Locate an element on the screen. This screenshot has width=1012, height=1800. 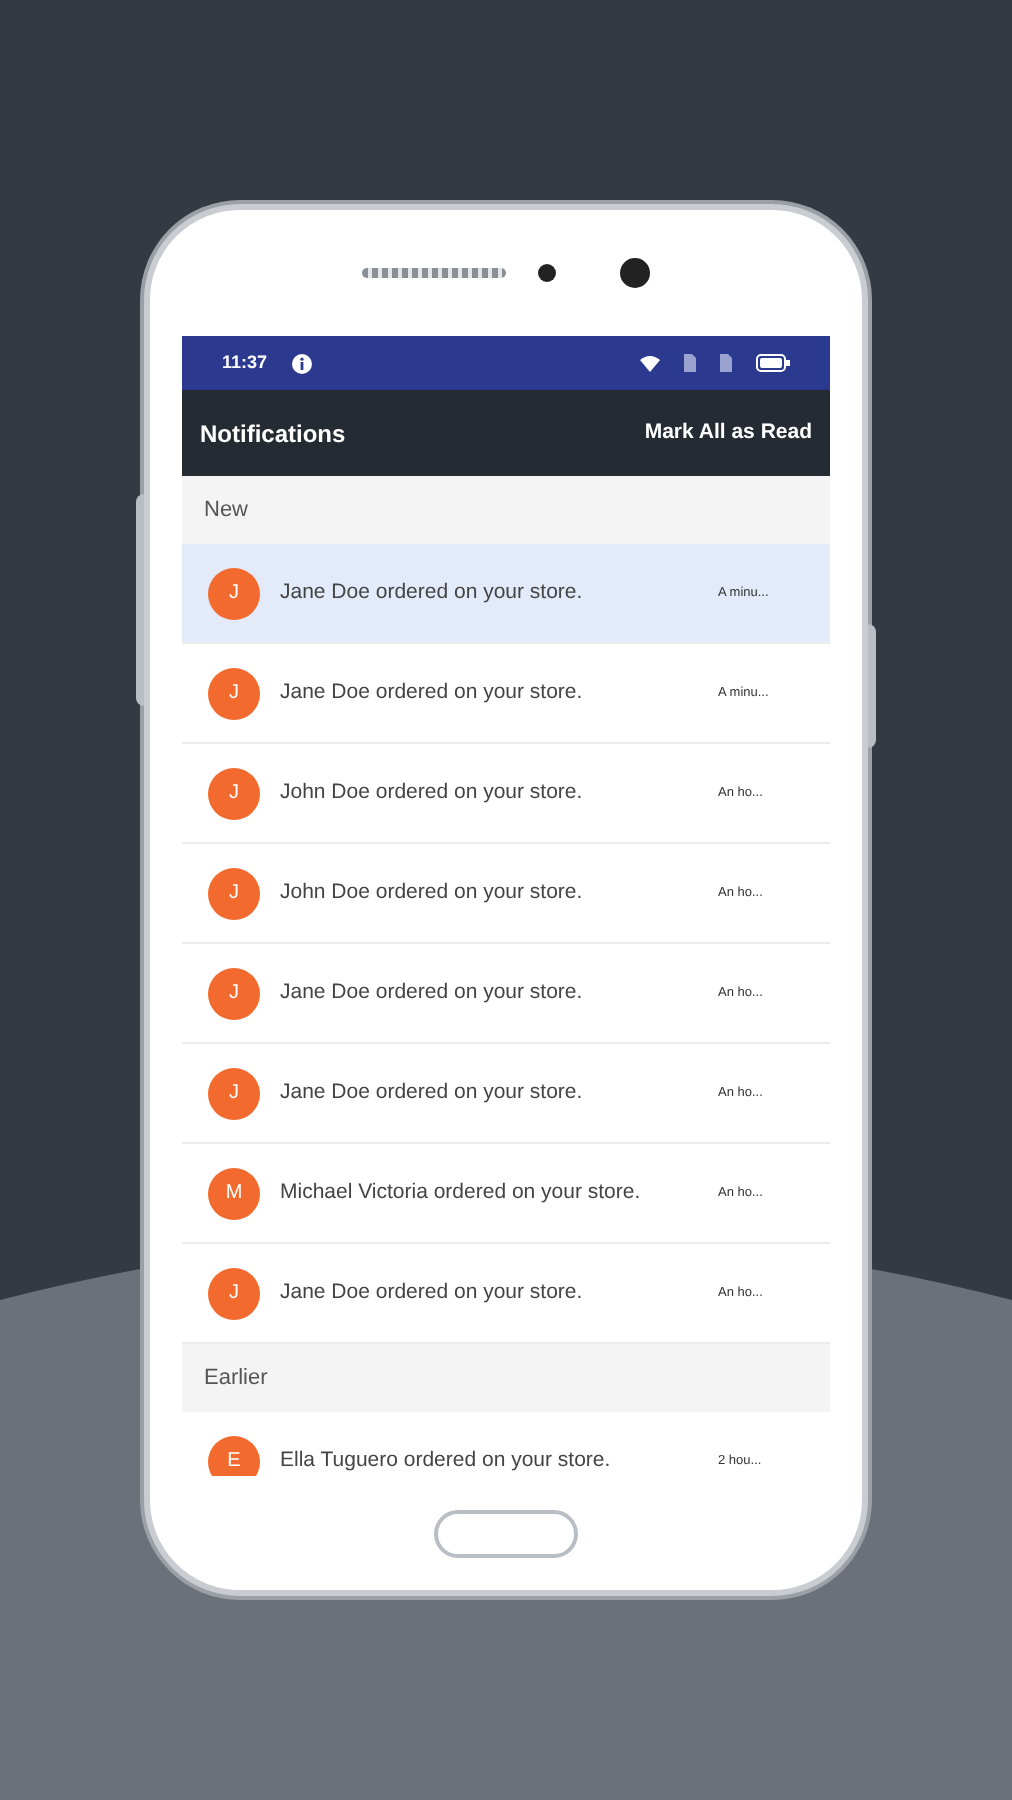
wifi-icon is located at coordinates (650, 363).